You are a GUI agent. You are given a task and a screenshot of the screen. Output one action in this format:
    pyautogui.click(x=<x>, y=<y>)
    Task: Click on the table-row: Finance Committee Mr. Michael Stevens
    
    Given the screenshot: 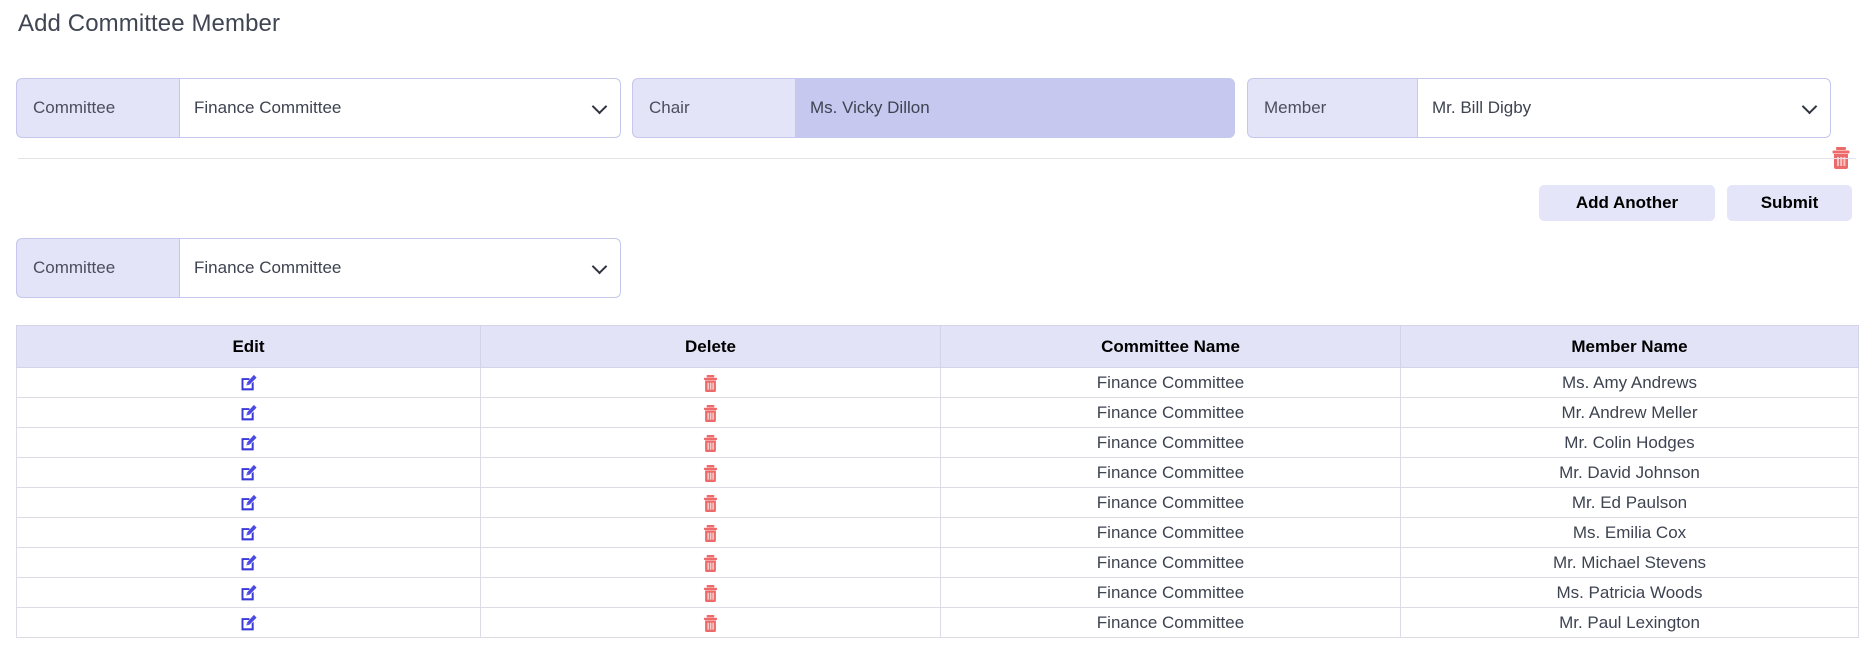 What is the action you would take?
    pyautogui.click(x=937, y=562)
    